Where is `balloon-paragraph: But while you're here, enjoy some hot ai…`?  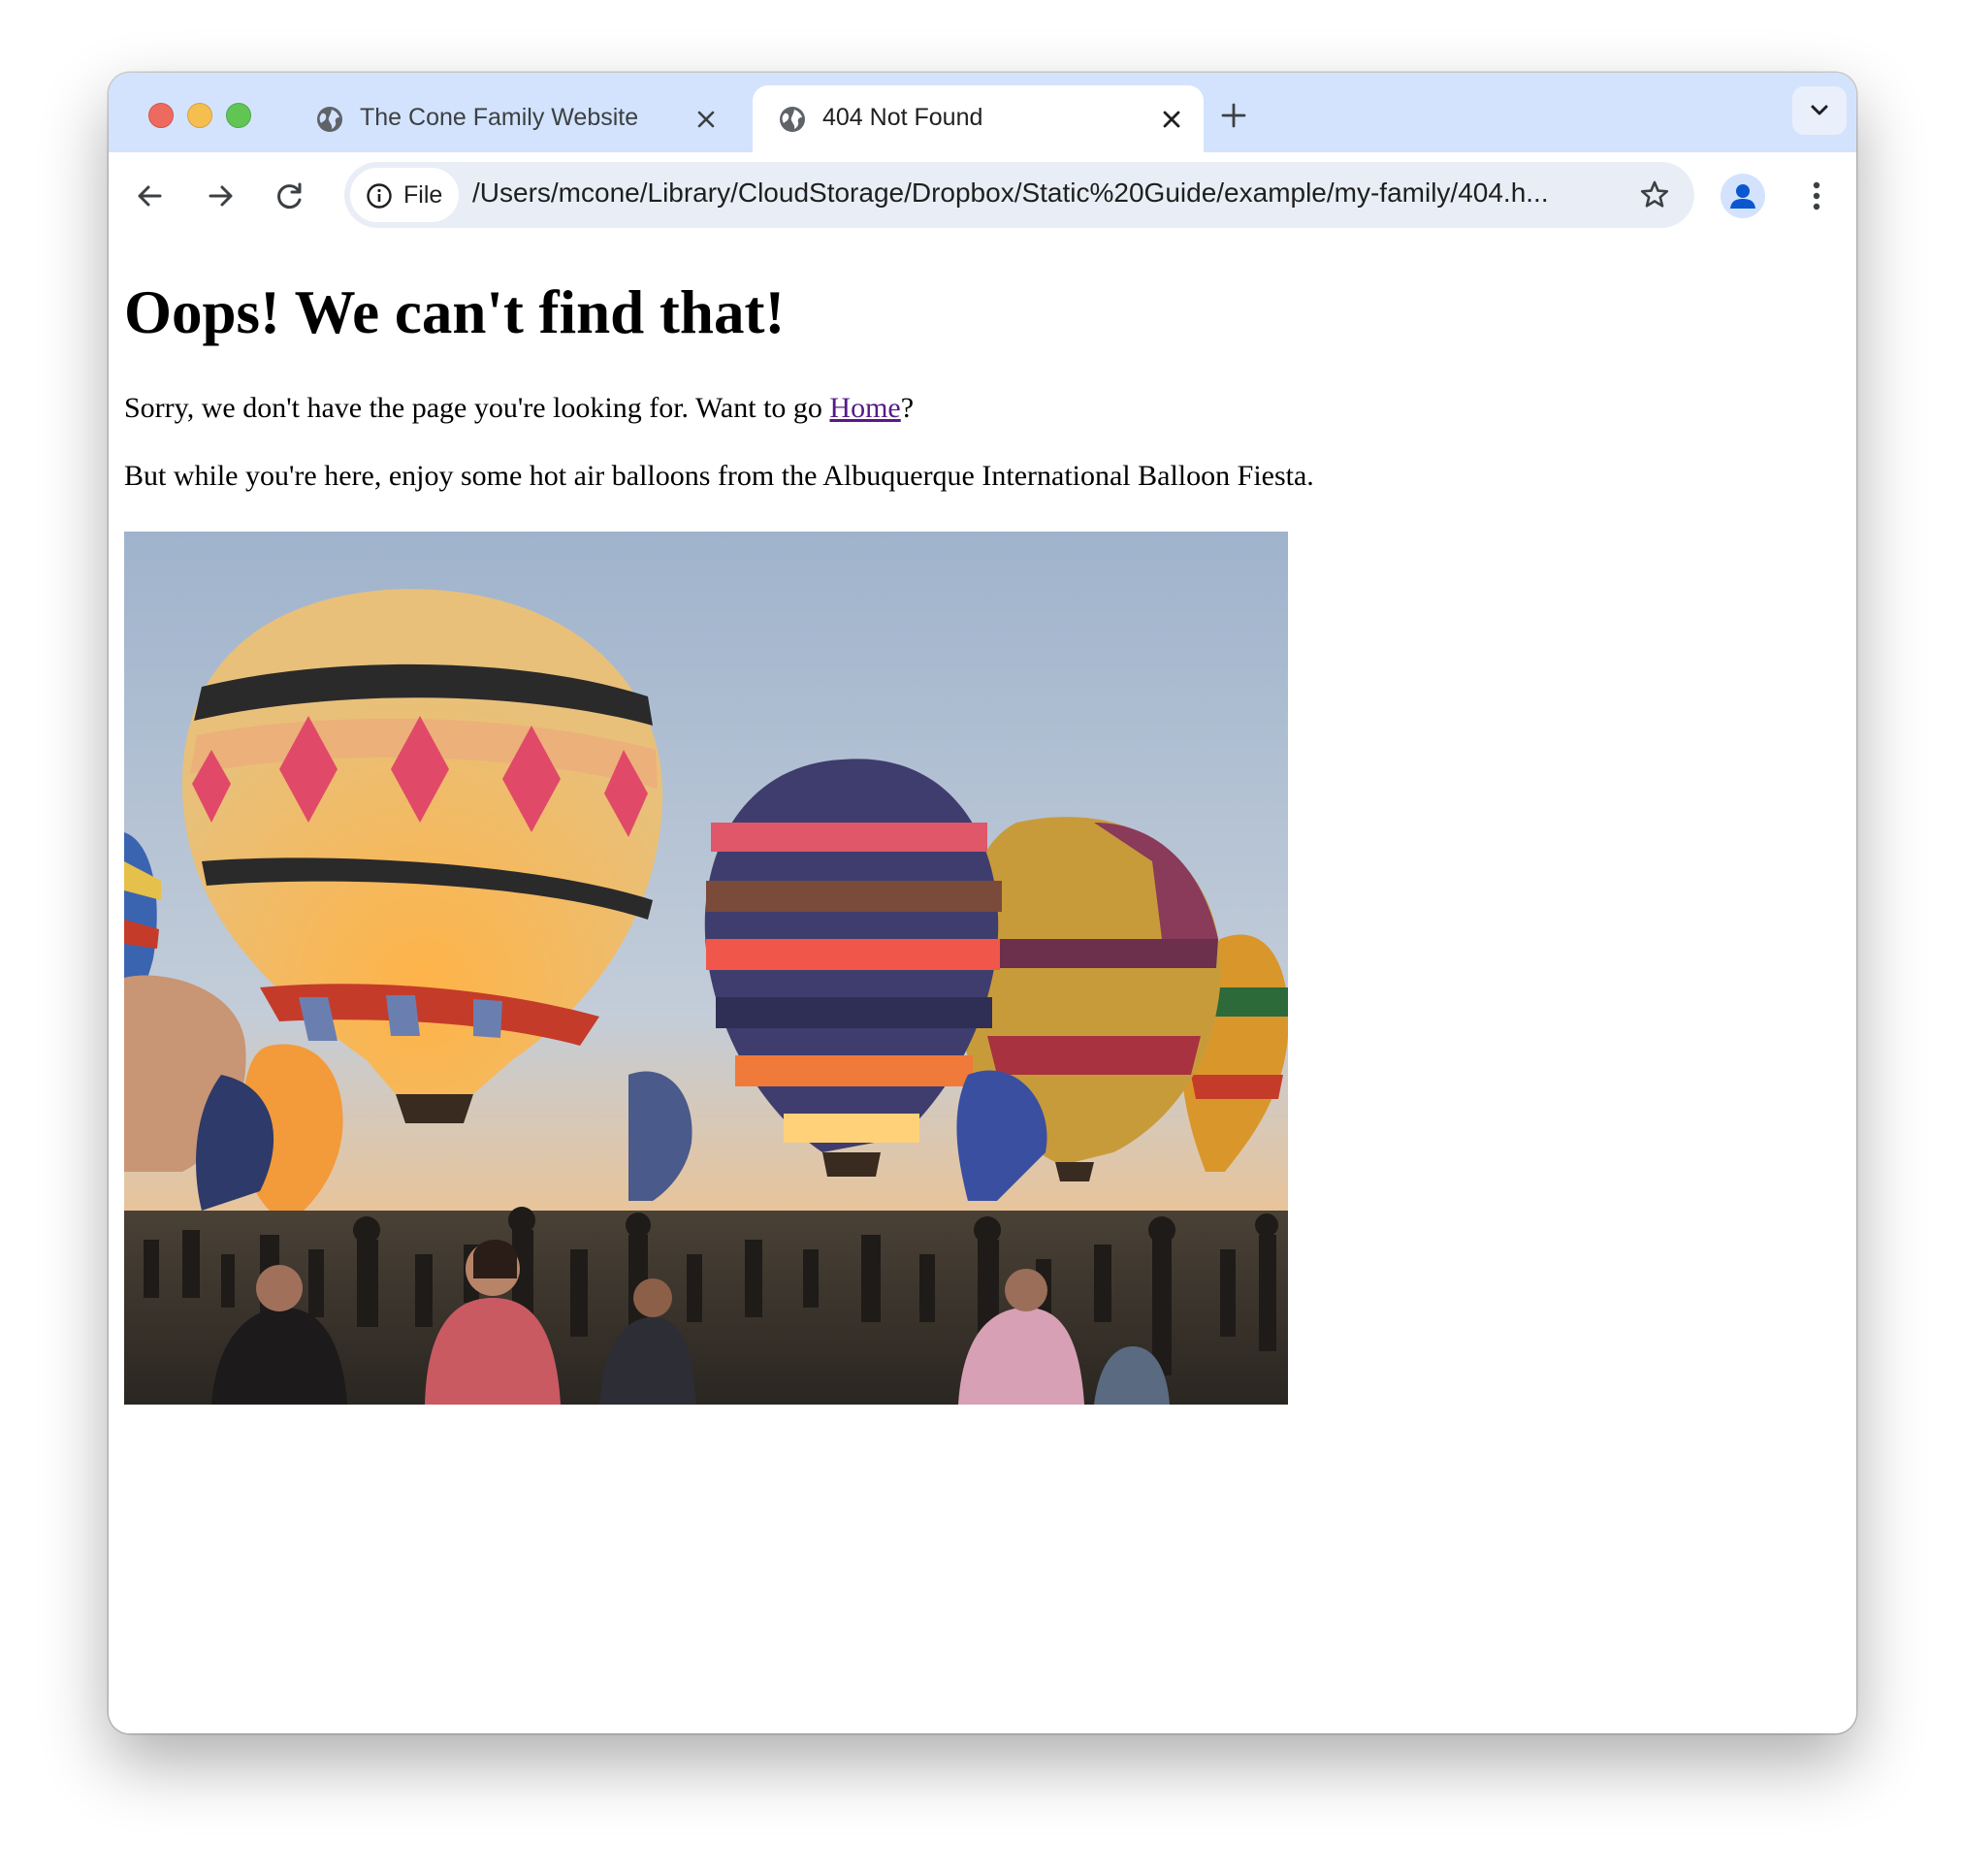 balloon-paragraph: But while you're here, enjoy some hot ai… is located at coordinates (719, 476).